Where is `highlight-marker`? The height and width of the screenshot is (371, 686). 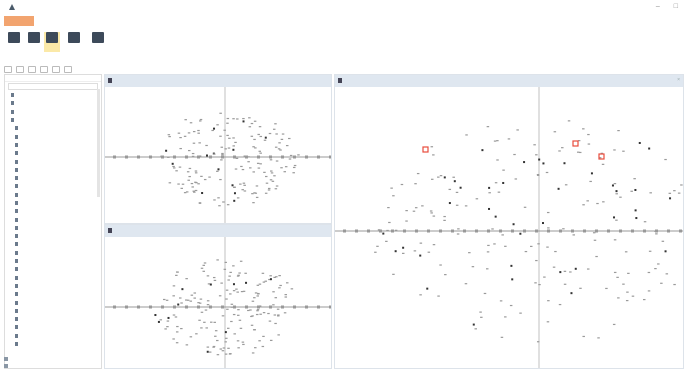 highlight-marker is located at coordinates (425, 149).